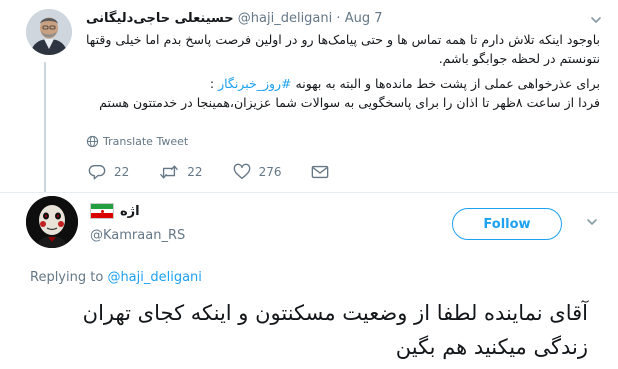 This screenshot has height=369, width=618. Describe the element at coordinates (241, 171) in the screenshot. I see `heart-icon` at that location.